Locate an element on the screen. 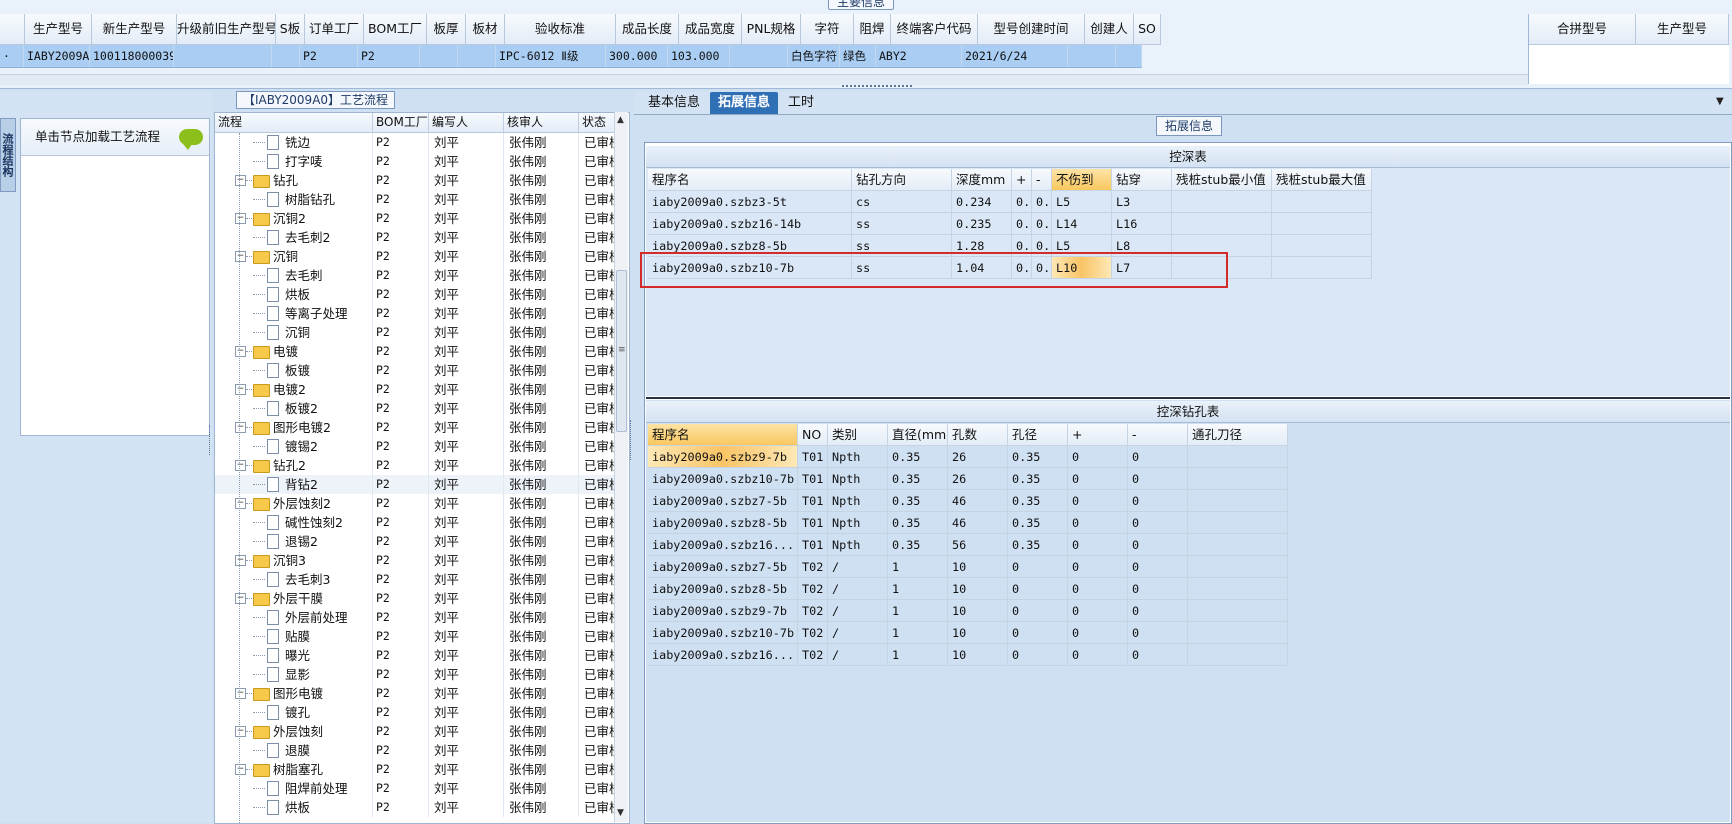  grid-col-header: 钻穿 is located at coordinates (1142, 180).